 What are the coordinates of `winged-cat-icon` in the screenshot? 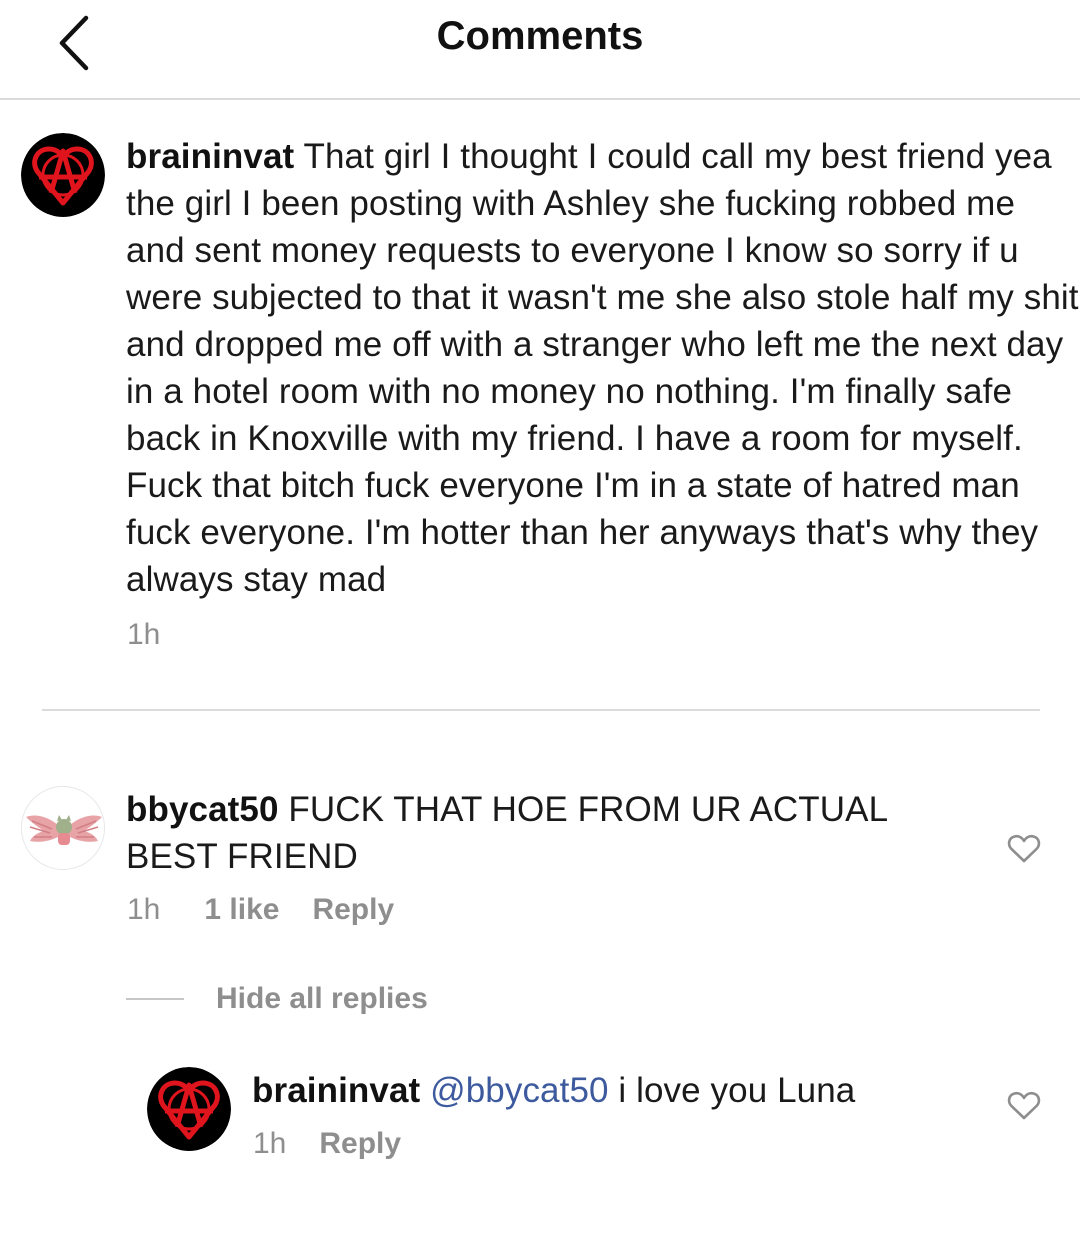 It's located at (63, 828).